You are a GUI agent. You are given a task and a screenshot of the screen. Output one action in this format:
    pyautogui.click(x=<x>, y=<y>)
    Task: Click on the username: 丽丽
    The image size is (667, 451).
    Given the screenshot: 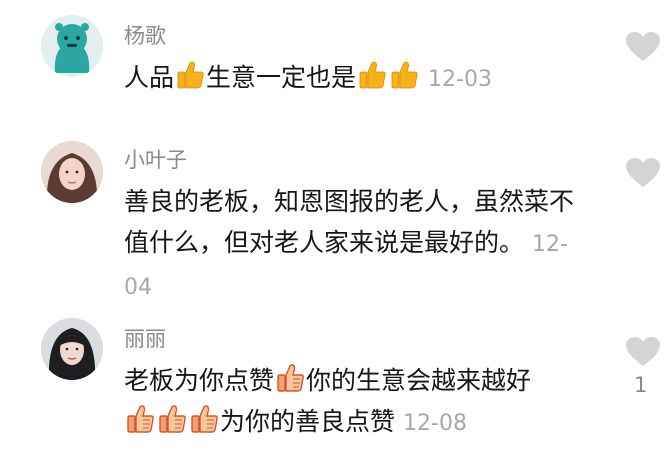 What is the action you would take?
    pyautogui.click(x=145, y=339)
    